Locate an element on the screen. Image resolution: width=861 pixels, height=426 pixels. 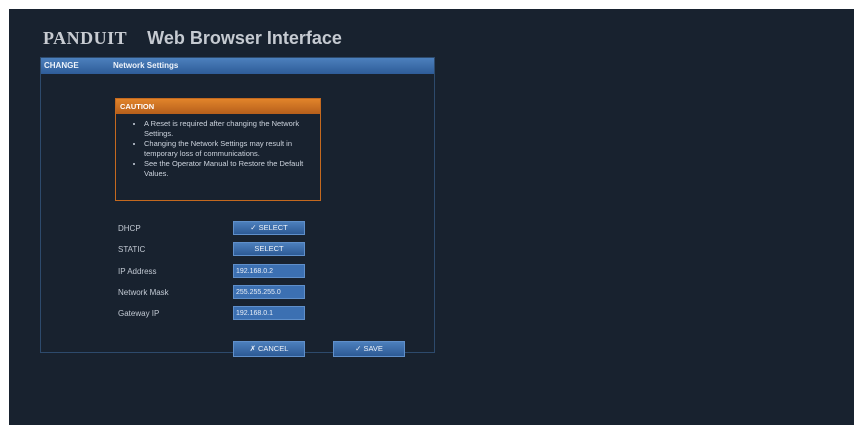
panel-title: Network Settings is located at coordinates (146, 65).